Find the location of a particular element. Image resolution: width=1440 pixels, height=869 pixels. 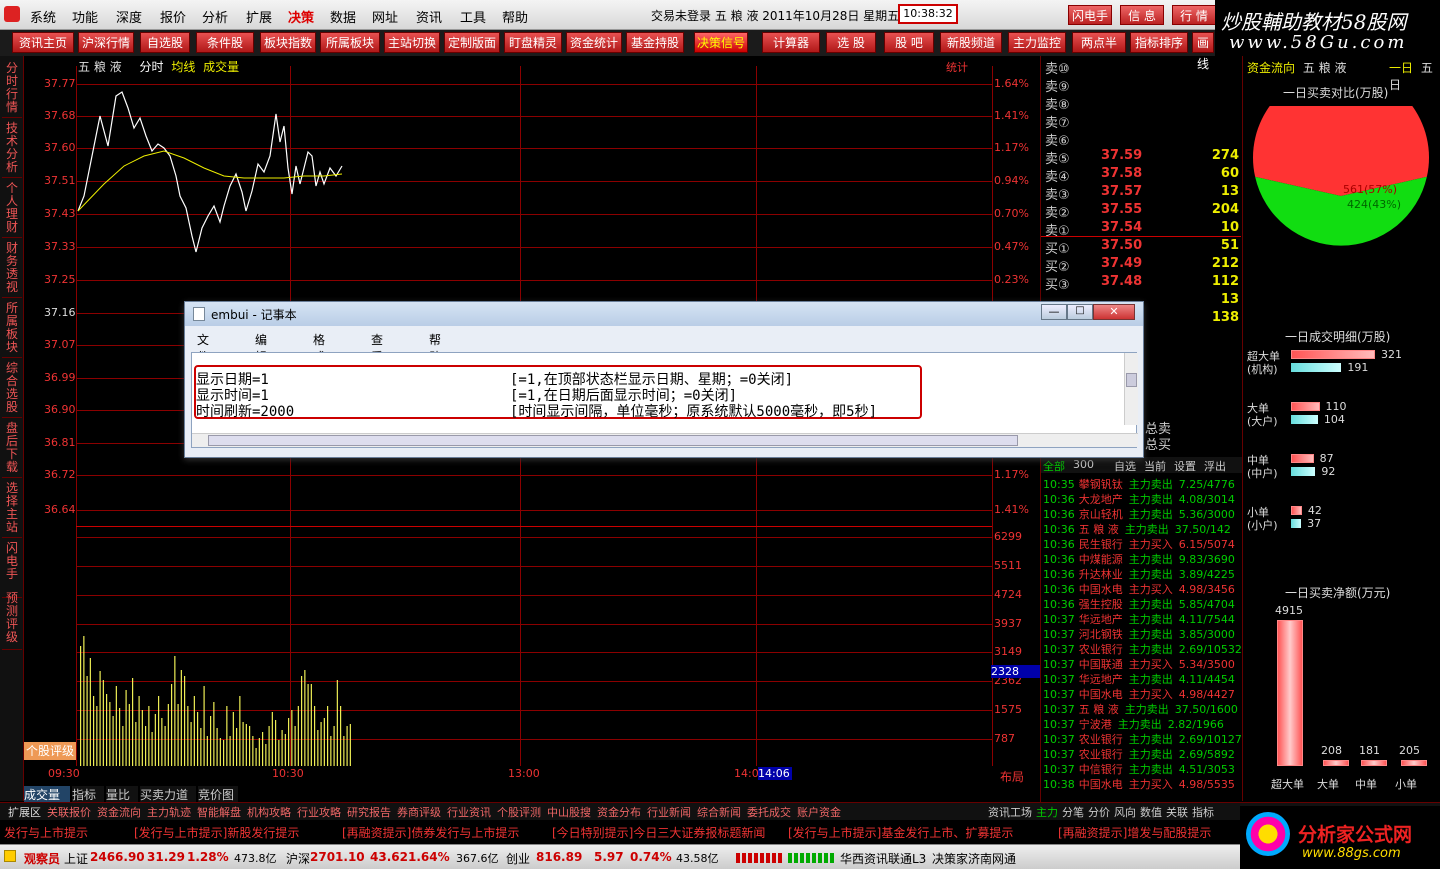

toolbar-button: 选 股 is located at coordinates (851, 42).